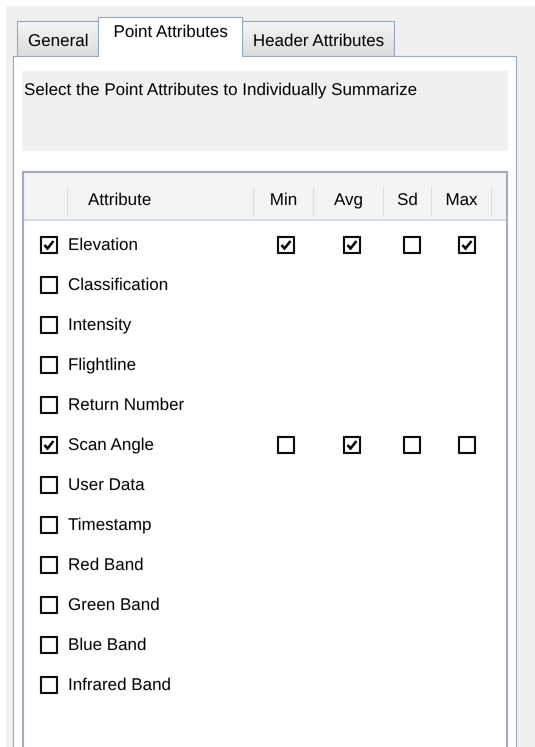 This screenshot has width=535, height=747. I want to click on attribute-name: Blue Band, so click(108, 645).